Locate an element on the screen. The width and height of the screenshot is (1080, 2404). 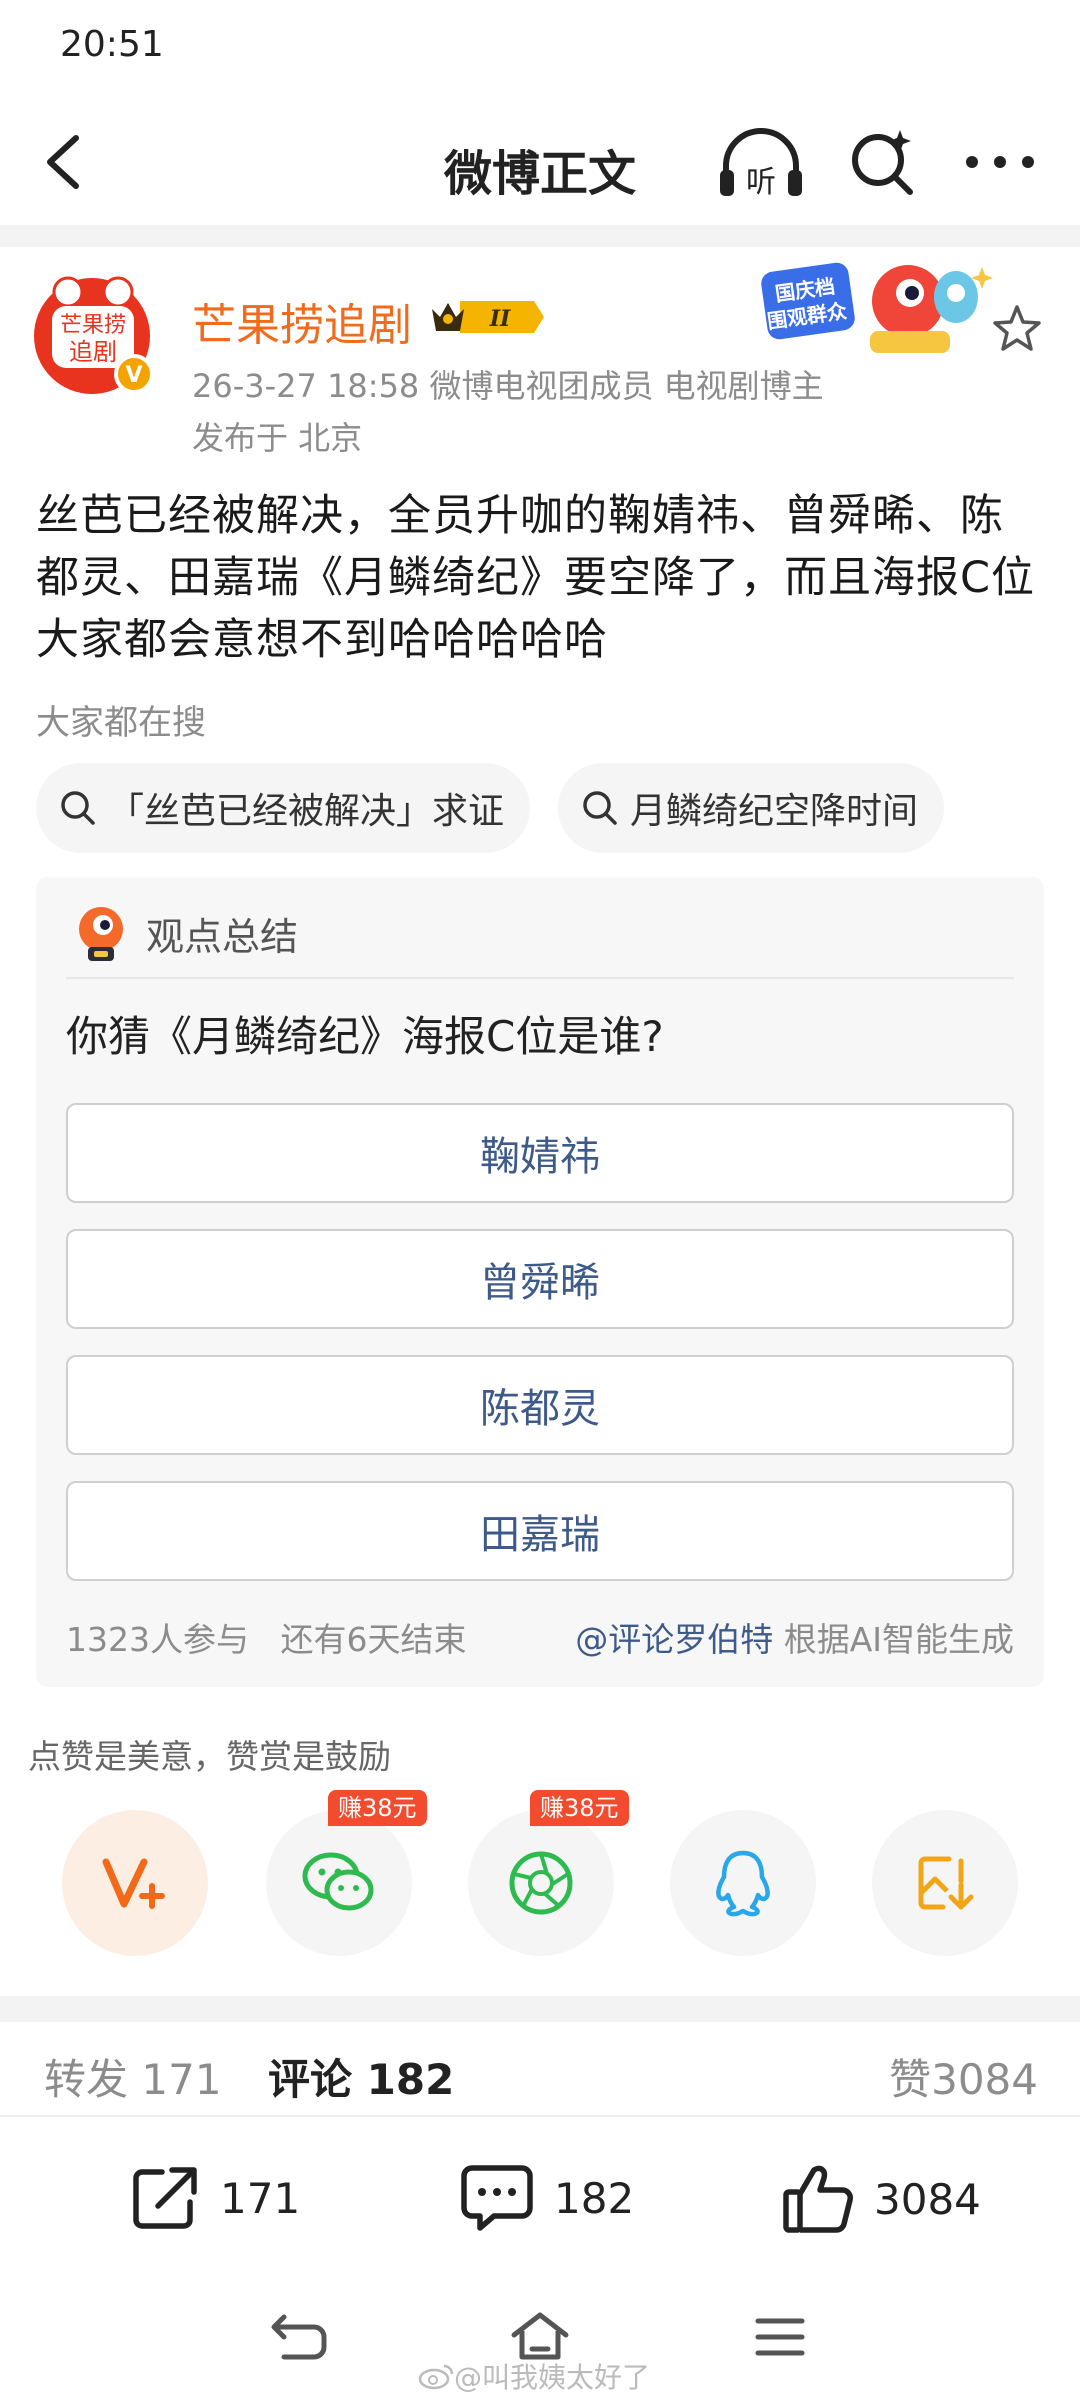
save-image-button is located at coordinates (945, 1883).